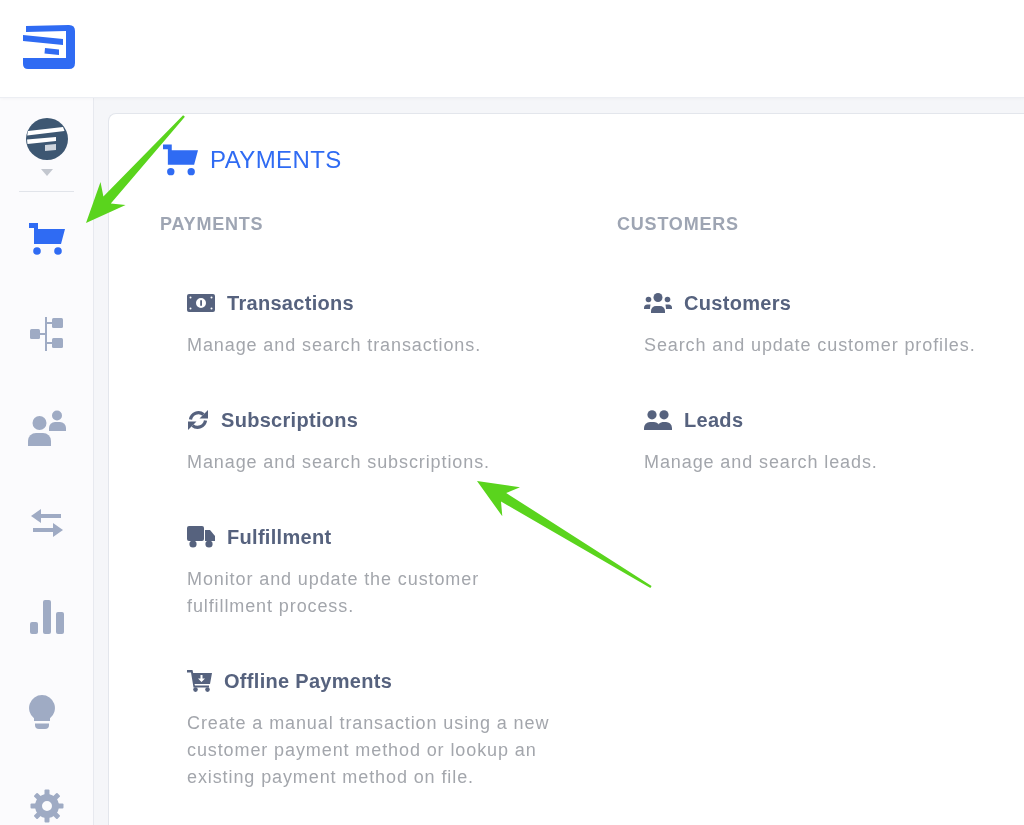  I want to click on link-description: Create a manual transaction using a new customer payment method or lookup an existing payment method on file., so click(369, 750).